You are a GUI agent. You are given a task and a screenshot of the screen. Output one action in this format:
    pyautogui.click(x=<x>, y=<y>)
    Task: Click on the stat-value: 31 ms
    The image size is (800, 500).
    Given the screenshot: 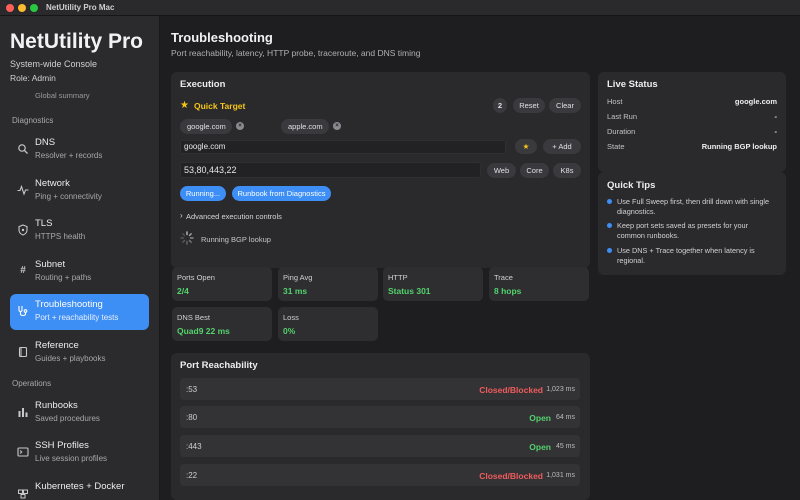 What is the action you would take?
    pyautogui.click(x=295, y=291)
    